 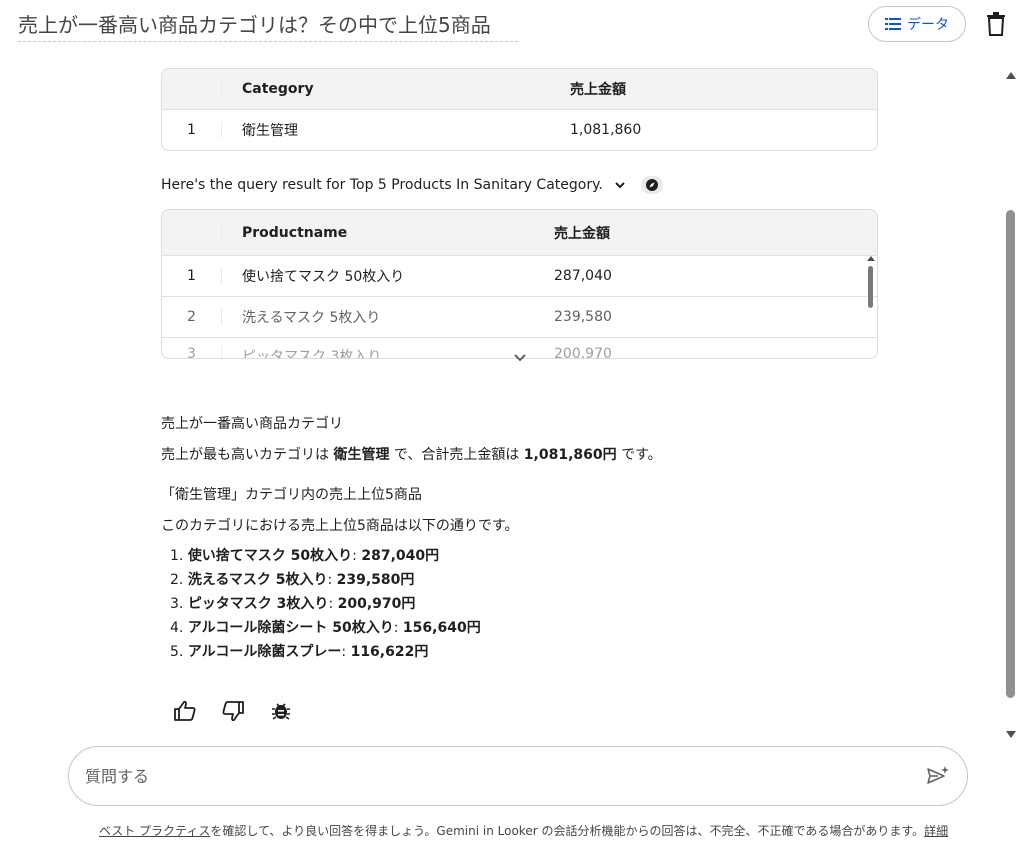 I want to click on item-number: 2., so click(x=177, y=580).